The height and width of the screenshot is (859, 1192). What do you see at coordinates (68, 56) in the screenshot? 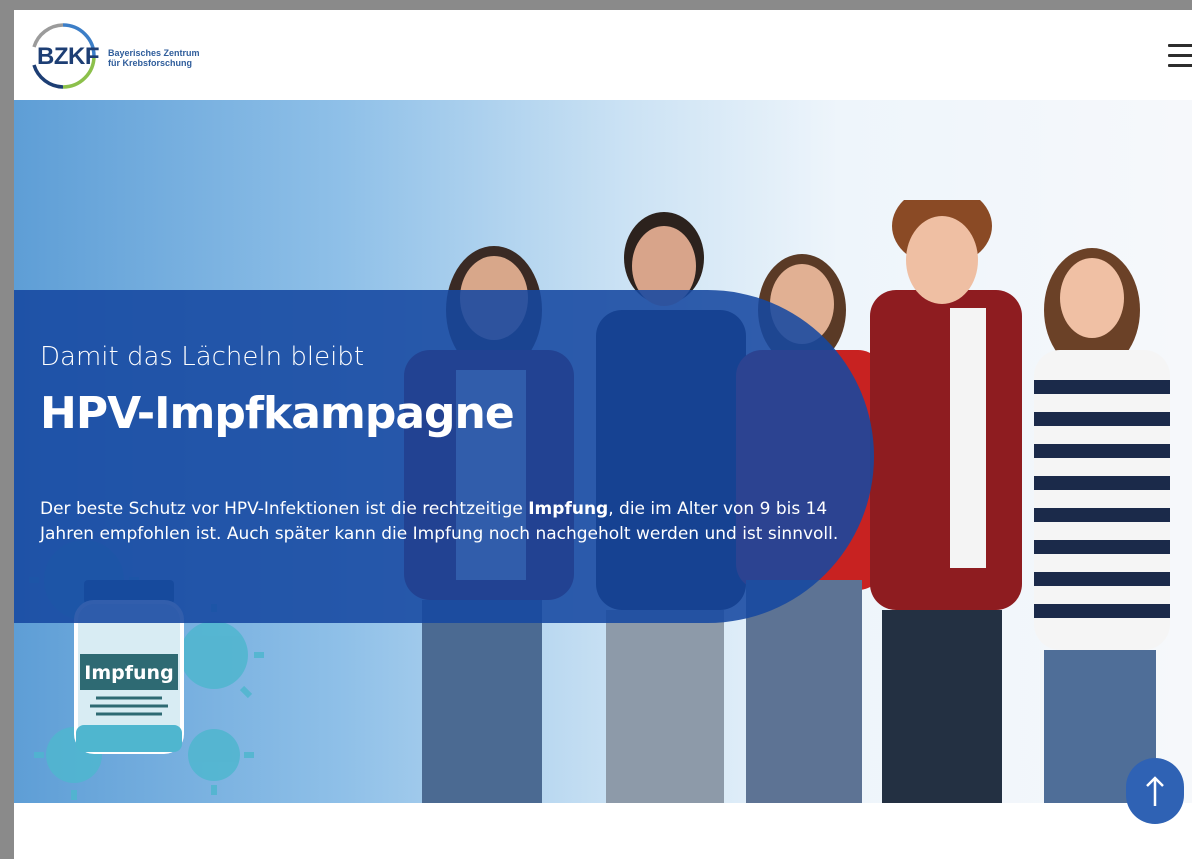
I see `logo-abbreviation: BZKF` at bounding box center [68, 56].